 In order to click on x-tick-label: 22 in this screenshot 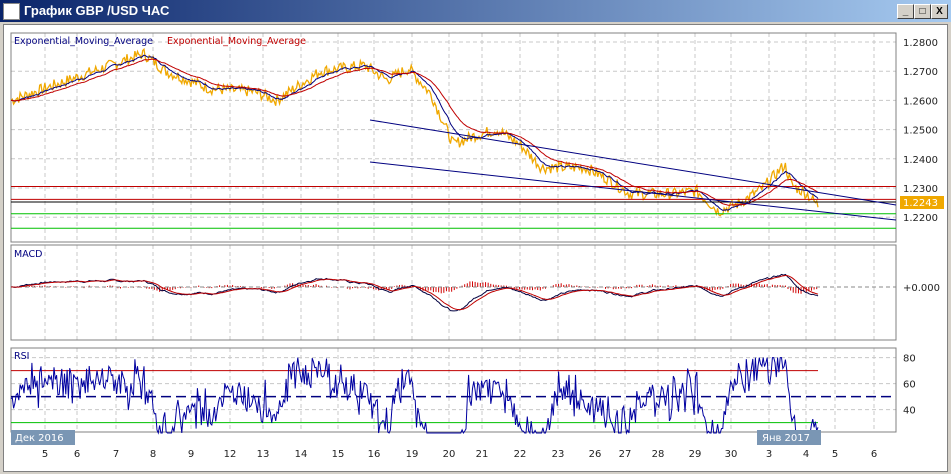, I will do `click(520, 454)`.